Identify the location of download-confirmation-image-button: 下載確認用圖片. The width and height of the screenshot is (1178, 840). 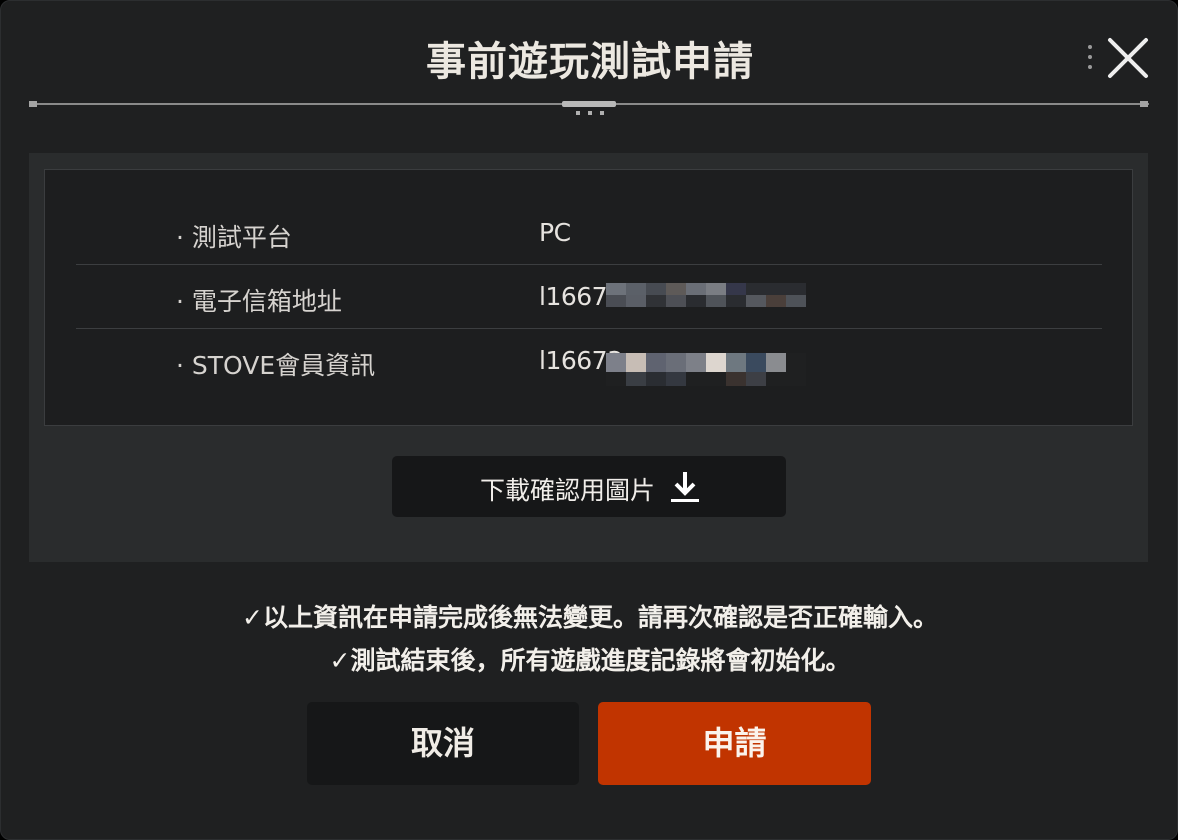
(589, 486).